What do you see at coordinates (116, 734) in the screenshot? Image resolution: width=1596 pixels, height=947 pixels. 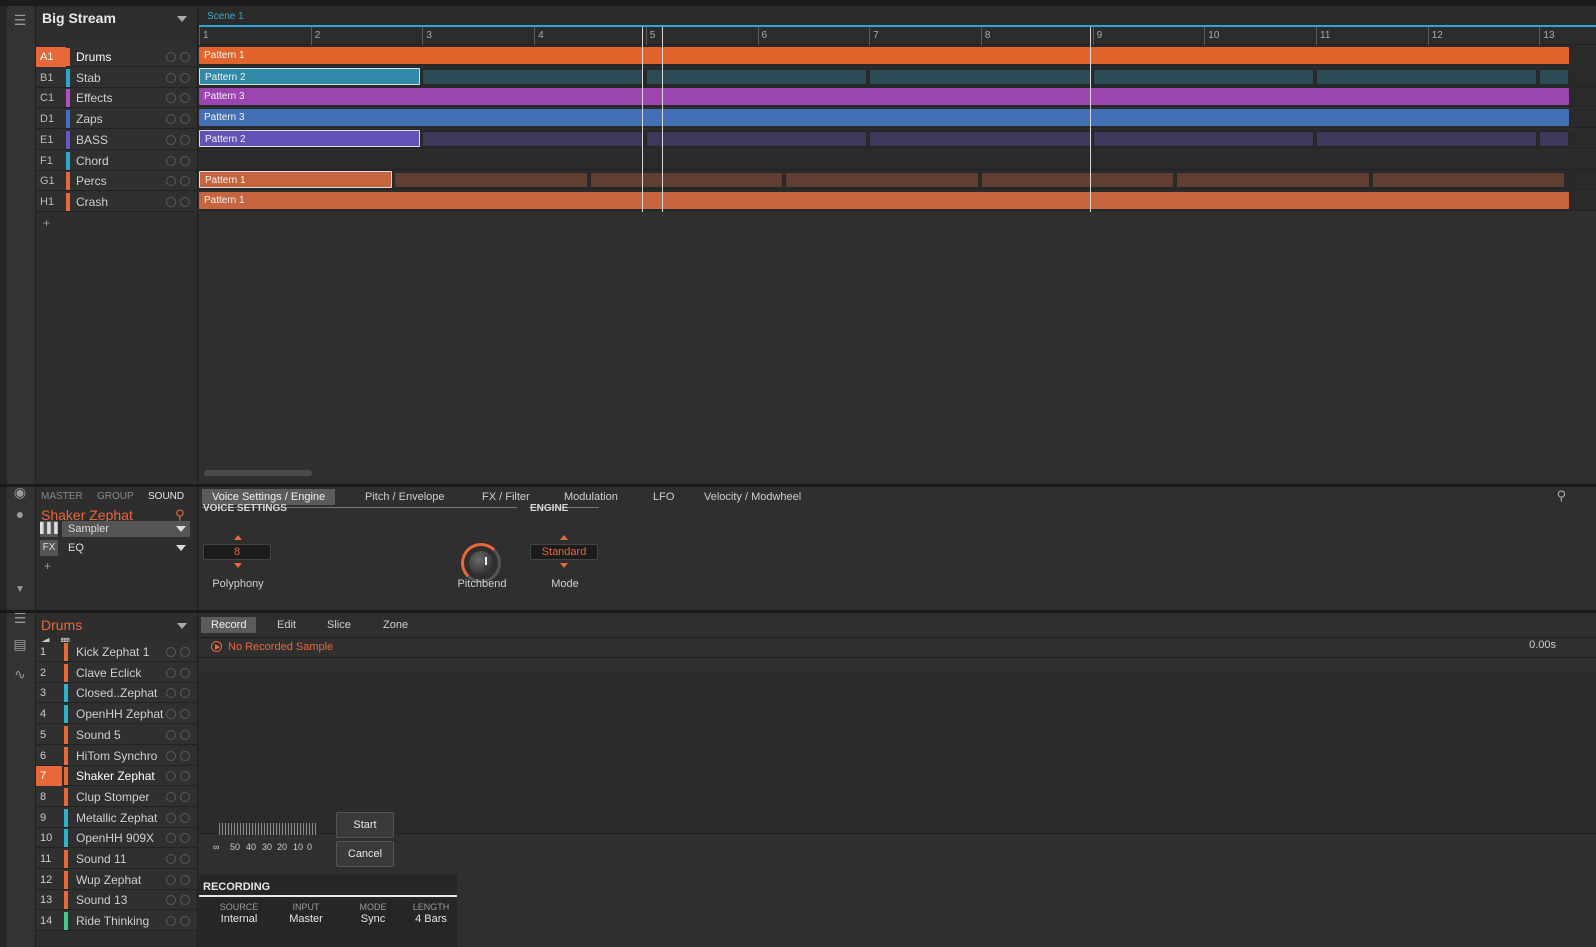 I see `sound-row: 5 Sound 5` at bounding box center [116, 734].